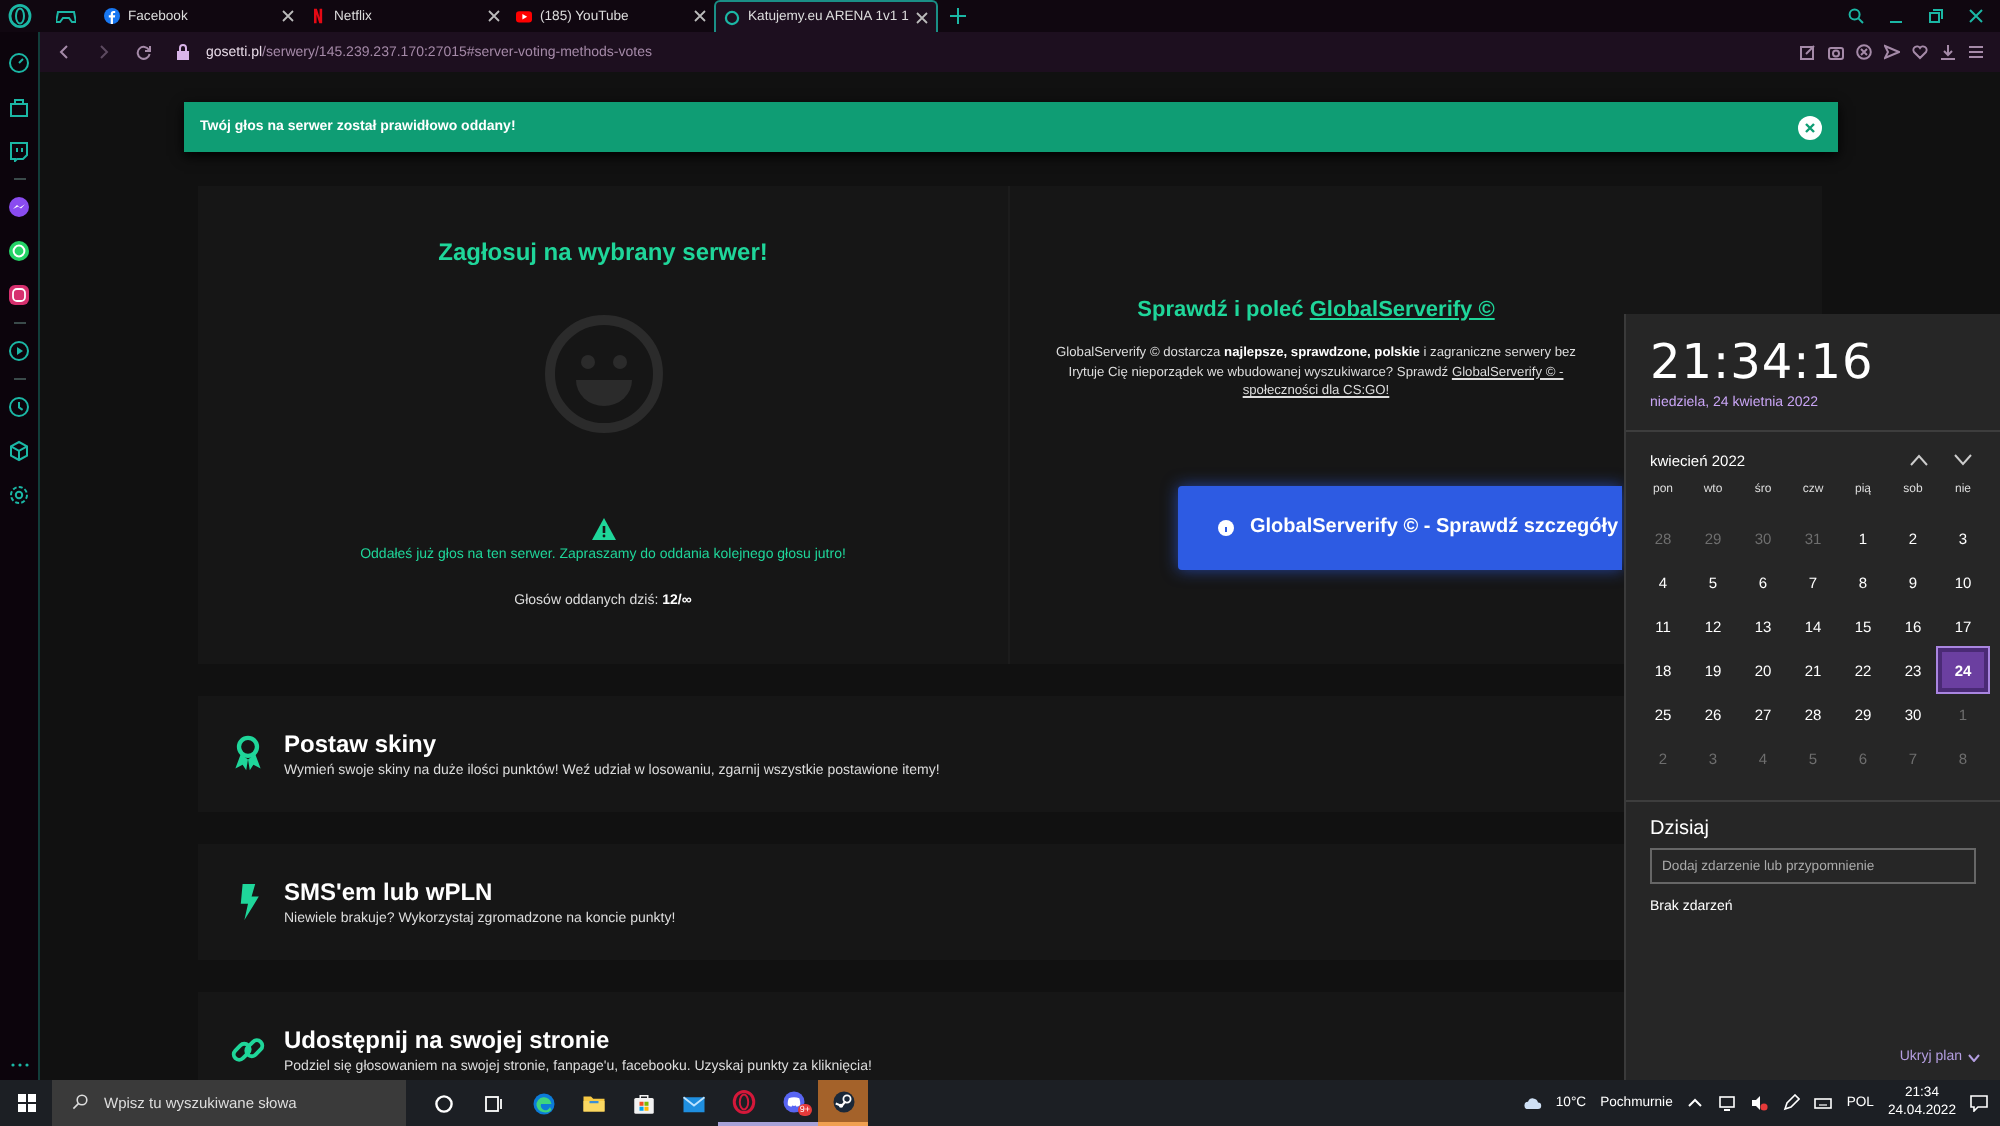  What do you see at coordinates (183, 52) in the screenshot?
I see `lock-icon` at bounding box center [183, 52].